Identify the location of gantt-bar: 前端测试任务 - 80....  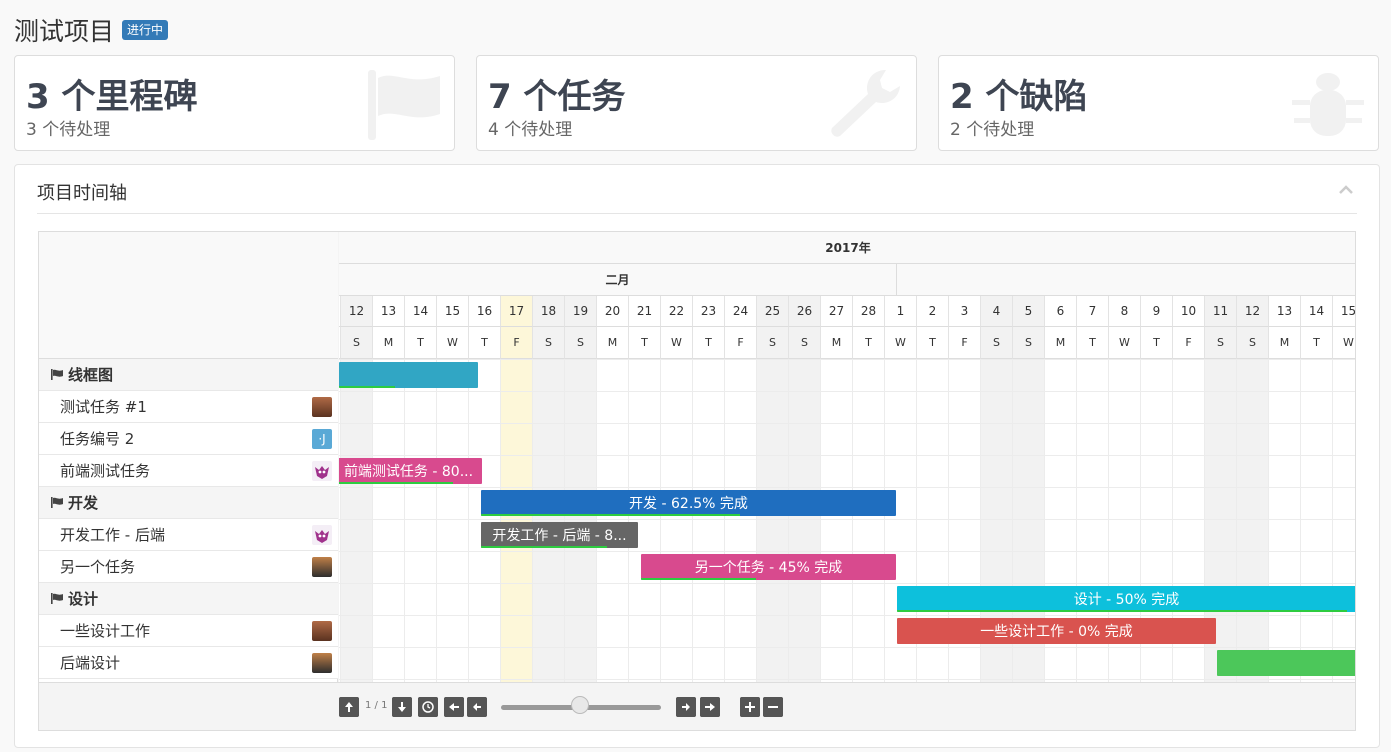
(410, 471).